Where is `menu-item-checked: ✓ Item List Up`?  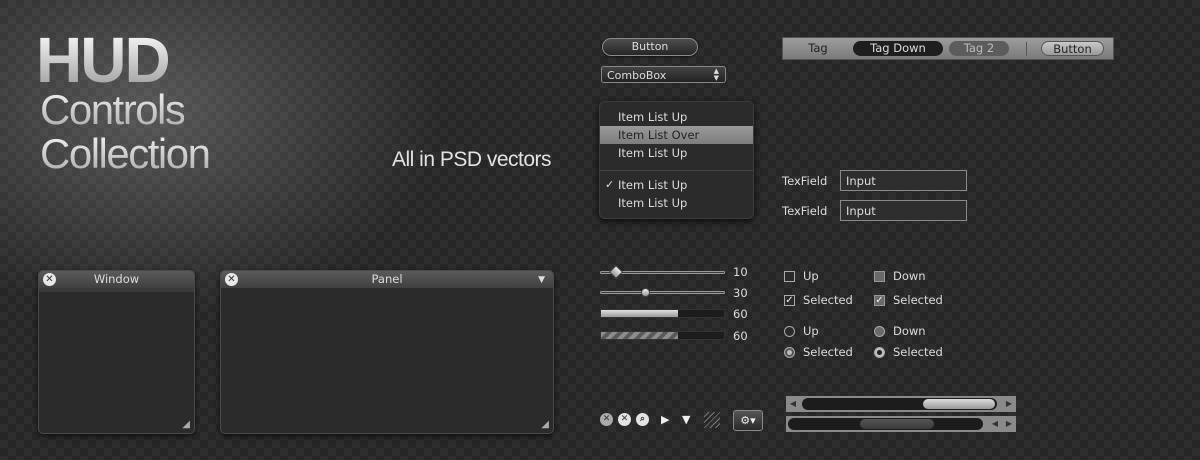
menu-item-checked: ✓ Item List Up is located at coordinates (676, 185).